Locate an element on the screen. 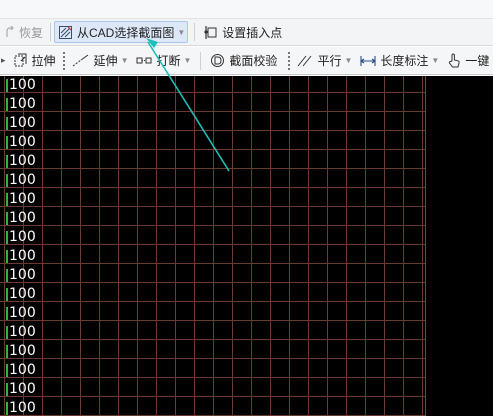  dimension-icon is located at coordinates (368, 60).